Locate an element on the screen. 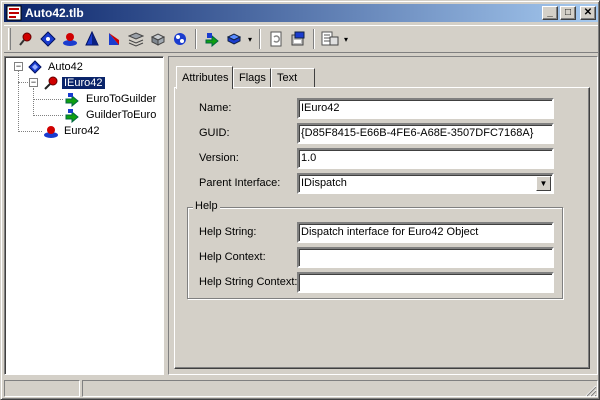  parent-interface-value: IDispatch is located at coordinates (324, 183).